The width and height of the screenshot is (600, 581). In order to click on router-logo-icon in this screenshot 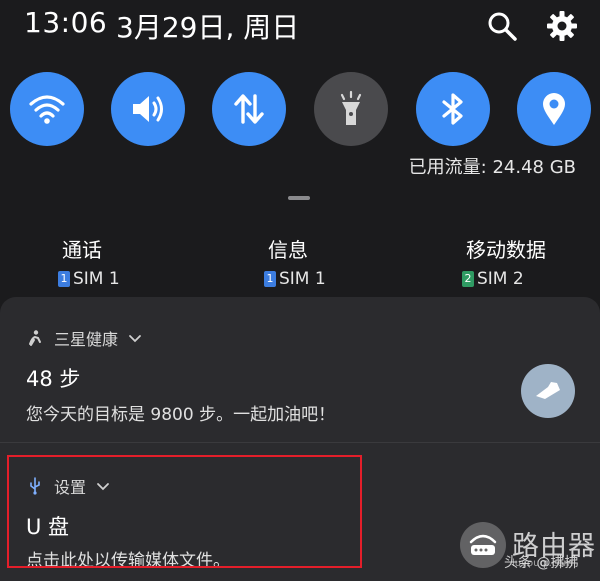, I will do `click(483, 545)`.